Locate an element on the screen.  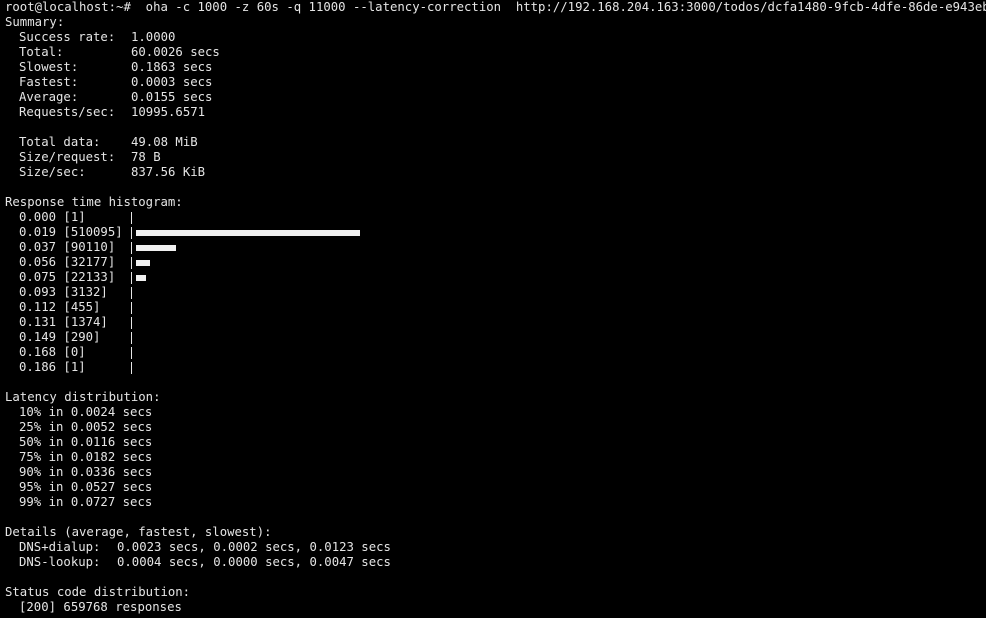
summary-row: Total: 60.0026 secs is located at coordinates (495, 52).